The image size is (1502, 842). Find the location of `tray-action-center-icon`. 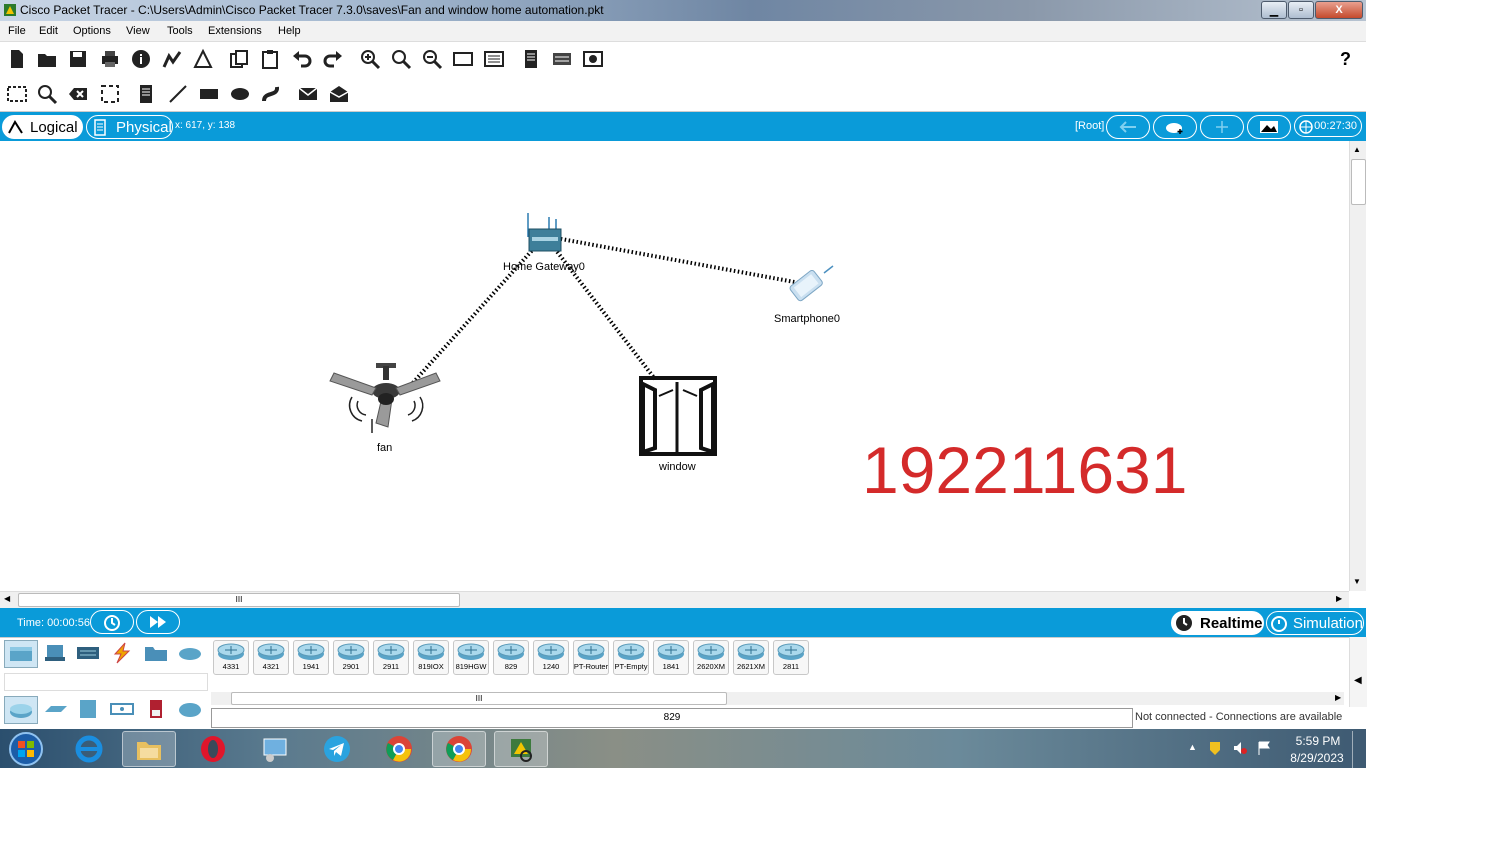

tray-action-center-icon is located at coordinates (1215, 749).